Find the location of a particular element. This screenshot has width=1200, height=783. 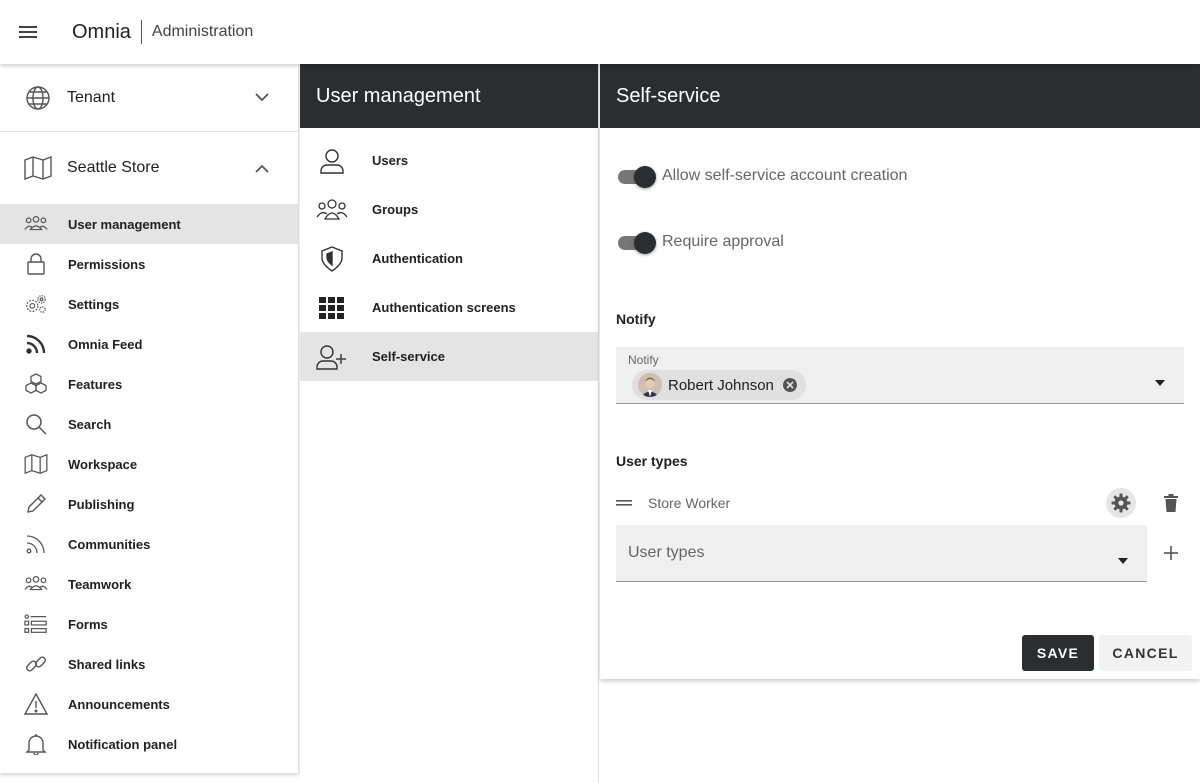

sidebar-item-label: Permissions is located at coordinates (107, 264).